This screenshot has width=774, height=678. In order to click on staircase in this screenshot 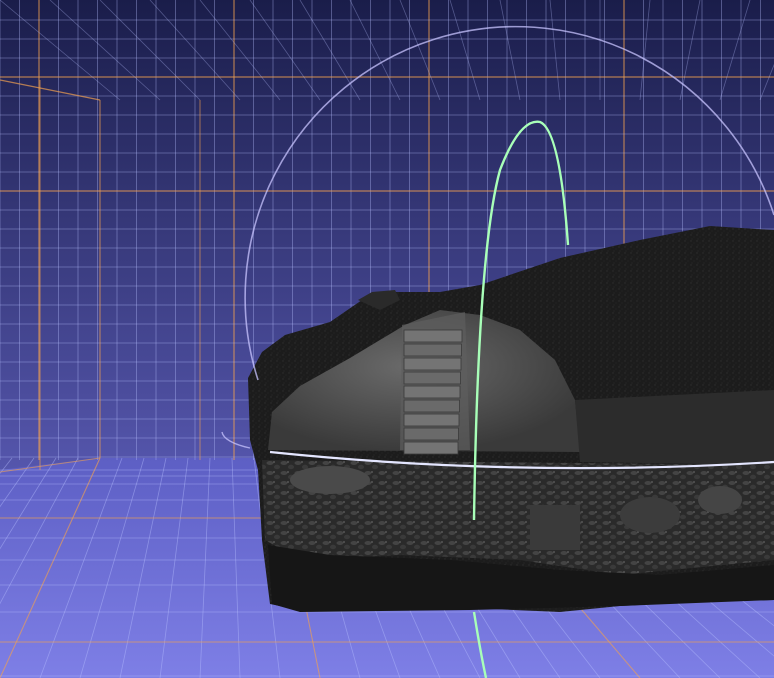, I will do `click(433, 392)`.